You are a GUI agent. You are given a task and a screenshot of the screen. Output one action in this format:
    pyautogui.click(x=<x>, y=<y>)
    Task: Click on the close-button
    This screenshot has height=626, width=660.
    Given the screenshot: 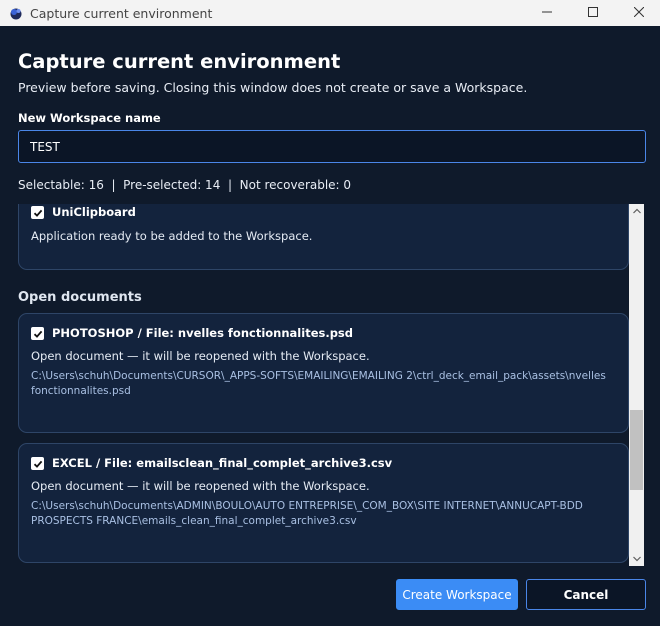 What is the action you would take?
    pyautogui.click(x=638, y=13)
    